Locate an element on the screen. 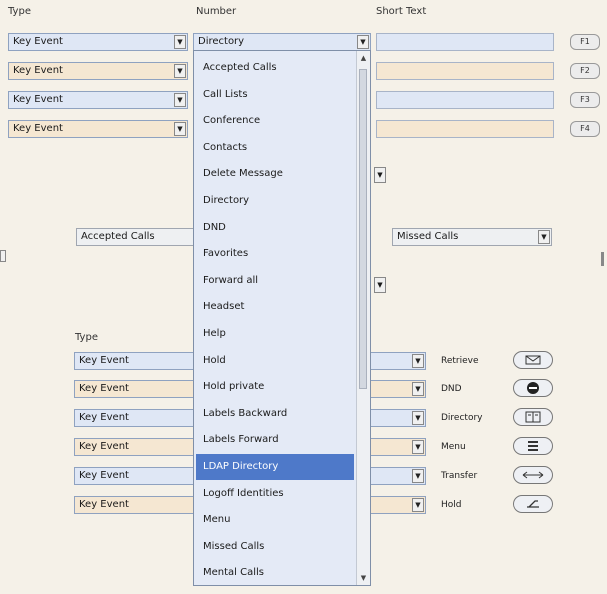 This screenshot has width=607, height=594. menu-button is located at coordinates (533, 446).